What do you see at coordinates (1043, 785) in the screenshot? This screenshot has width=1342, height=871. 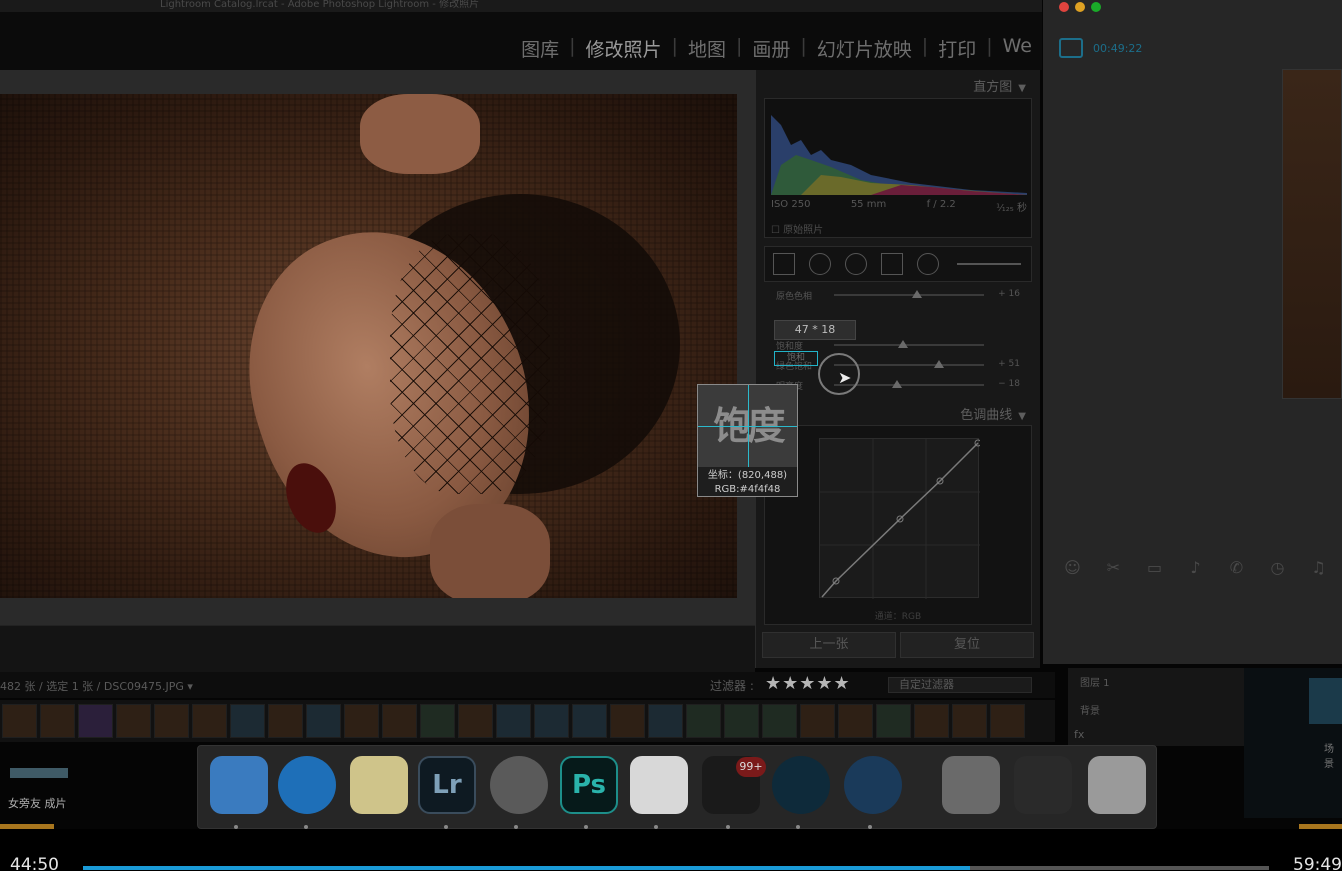 I see `screenshot-stack-icon` at bounding box center [1043, 785].